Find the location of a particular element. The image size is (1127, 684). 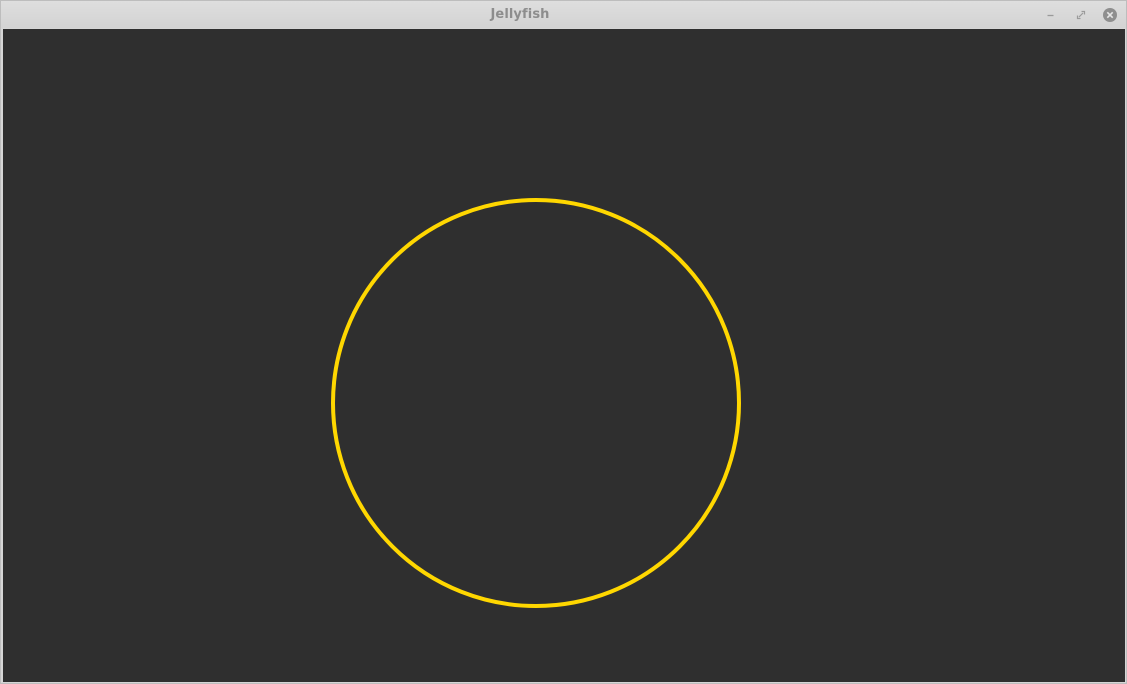

maximize-icon is located at coordinates (1081, 15).